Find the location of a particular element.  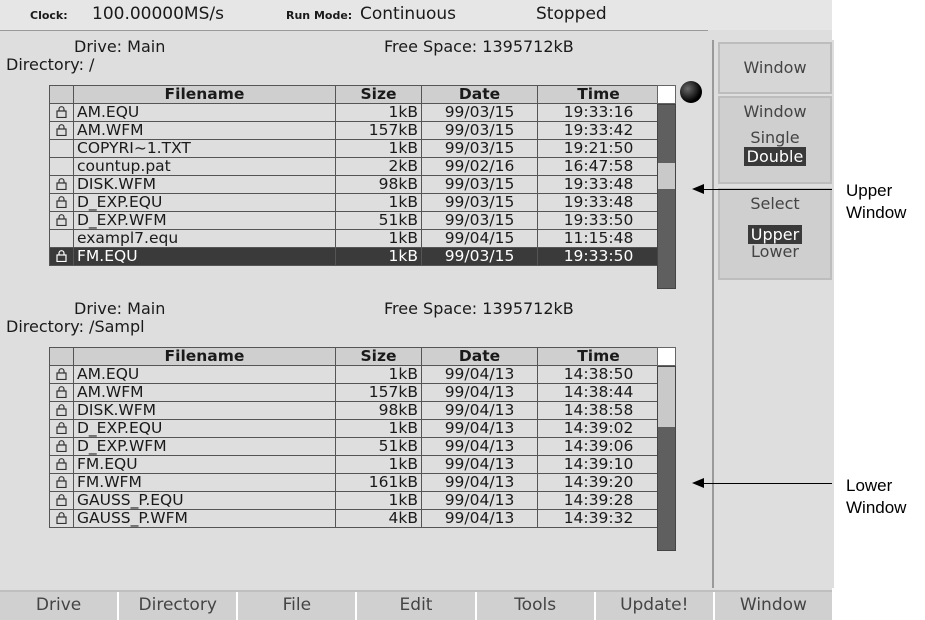

lower-drive: Drive: Main is located at coordinates (120, 308).